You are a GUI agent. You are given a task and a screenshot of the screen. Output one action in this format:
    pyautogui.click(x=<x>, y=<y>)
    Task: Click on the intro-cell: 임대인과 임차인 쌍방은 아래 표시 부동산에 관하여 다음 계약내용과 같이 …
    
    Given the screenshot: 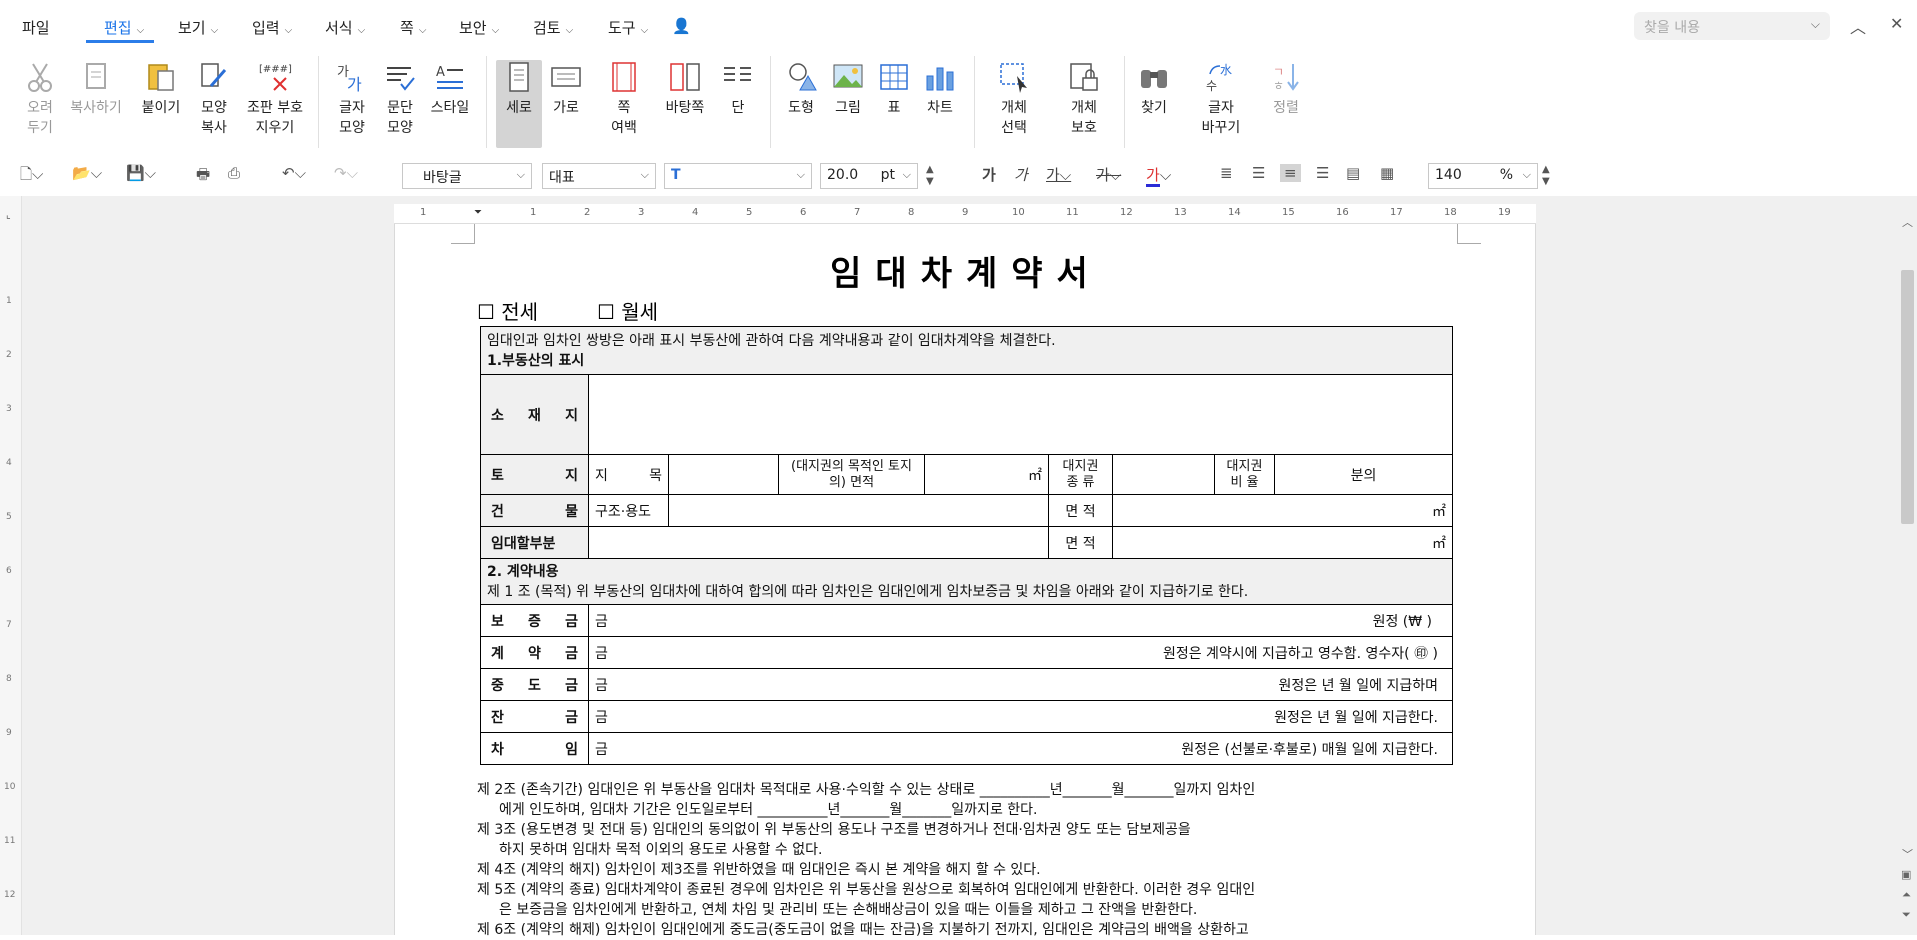 What is the action you would take?
    pyautogui.click(x=966, y=350)
    